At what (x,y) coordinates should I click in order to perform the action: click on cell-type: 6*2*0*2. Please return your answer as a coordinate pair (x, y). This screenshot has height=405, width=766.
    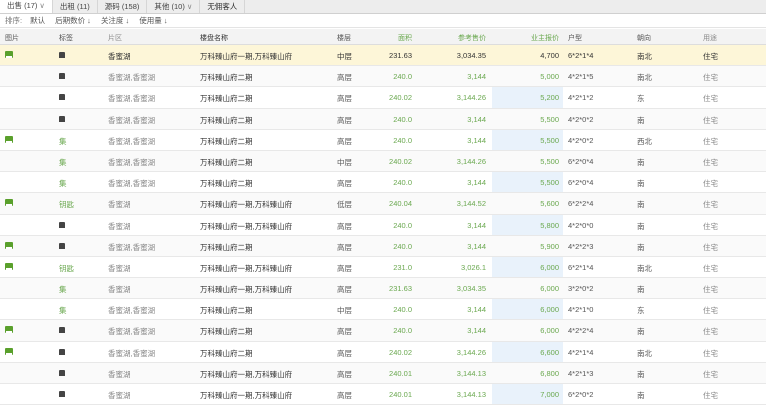
    Looking at the image, I should click on (581, 394).